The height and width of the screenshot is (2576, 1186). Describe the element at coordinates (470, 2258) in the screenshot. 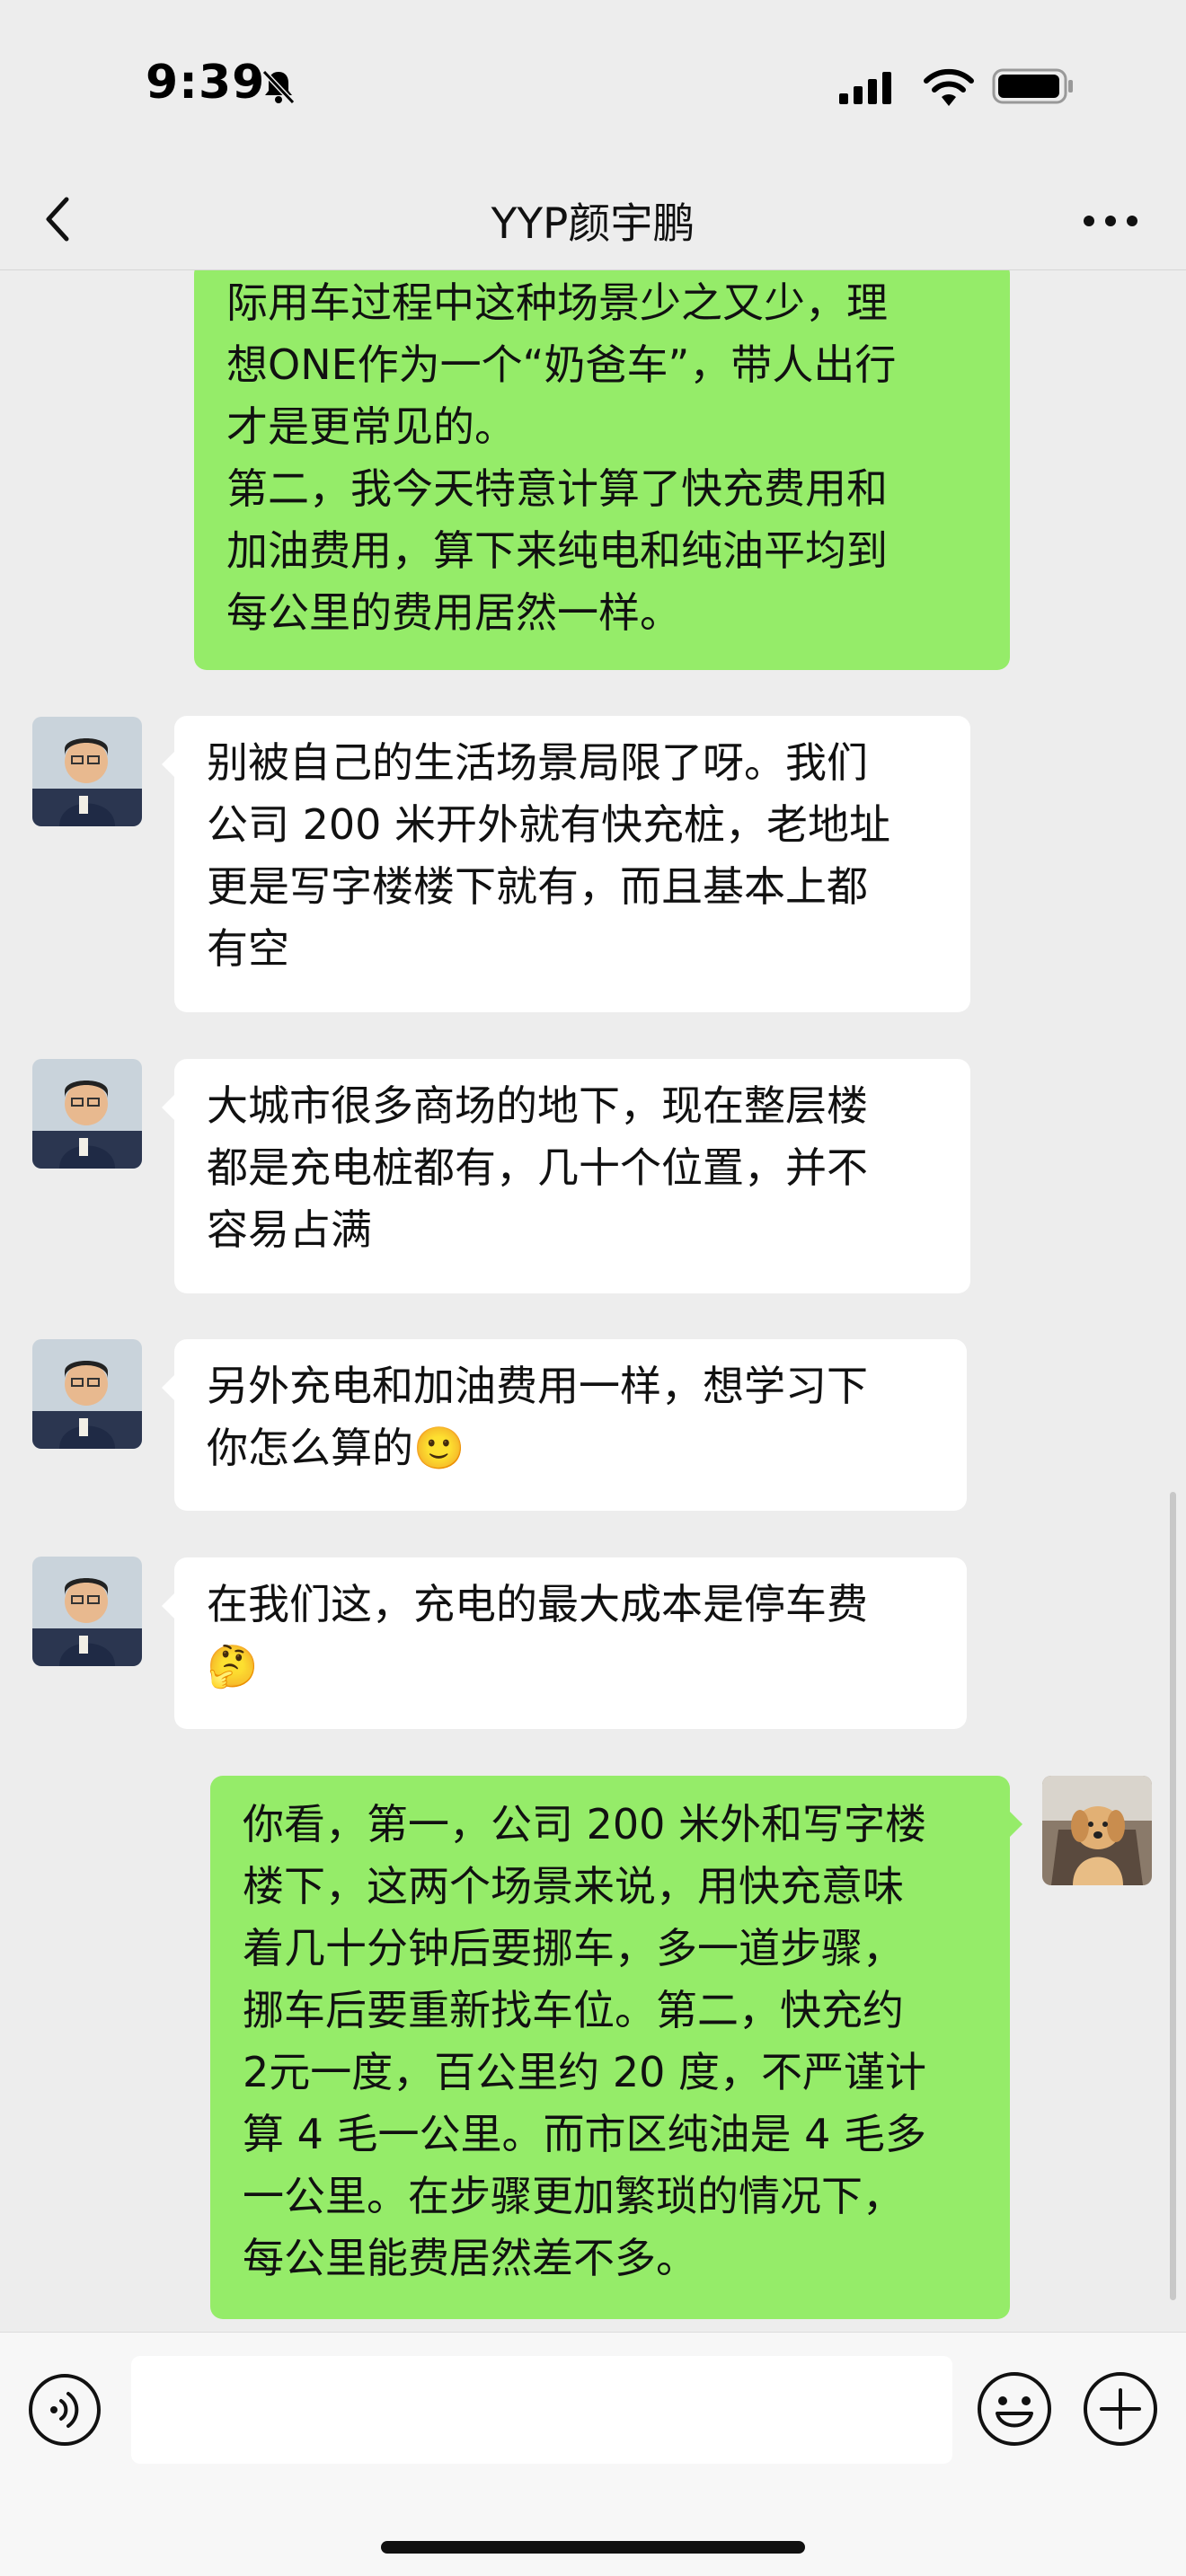

I see `message-line: 每公里能费居然差不多。` at that location.